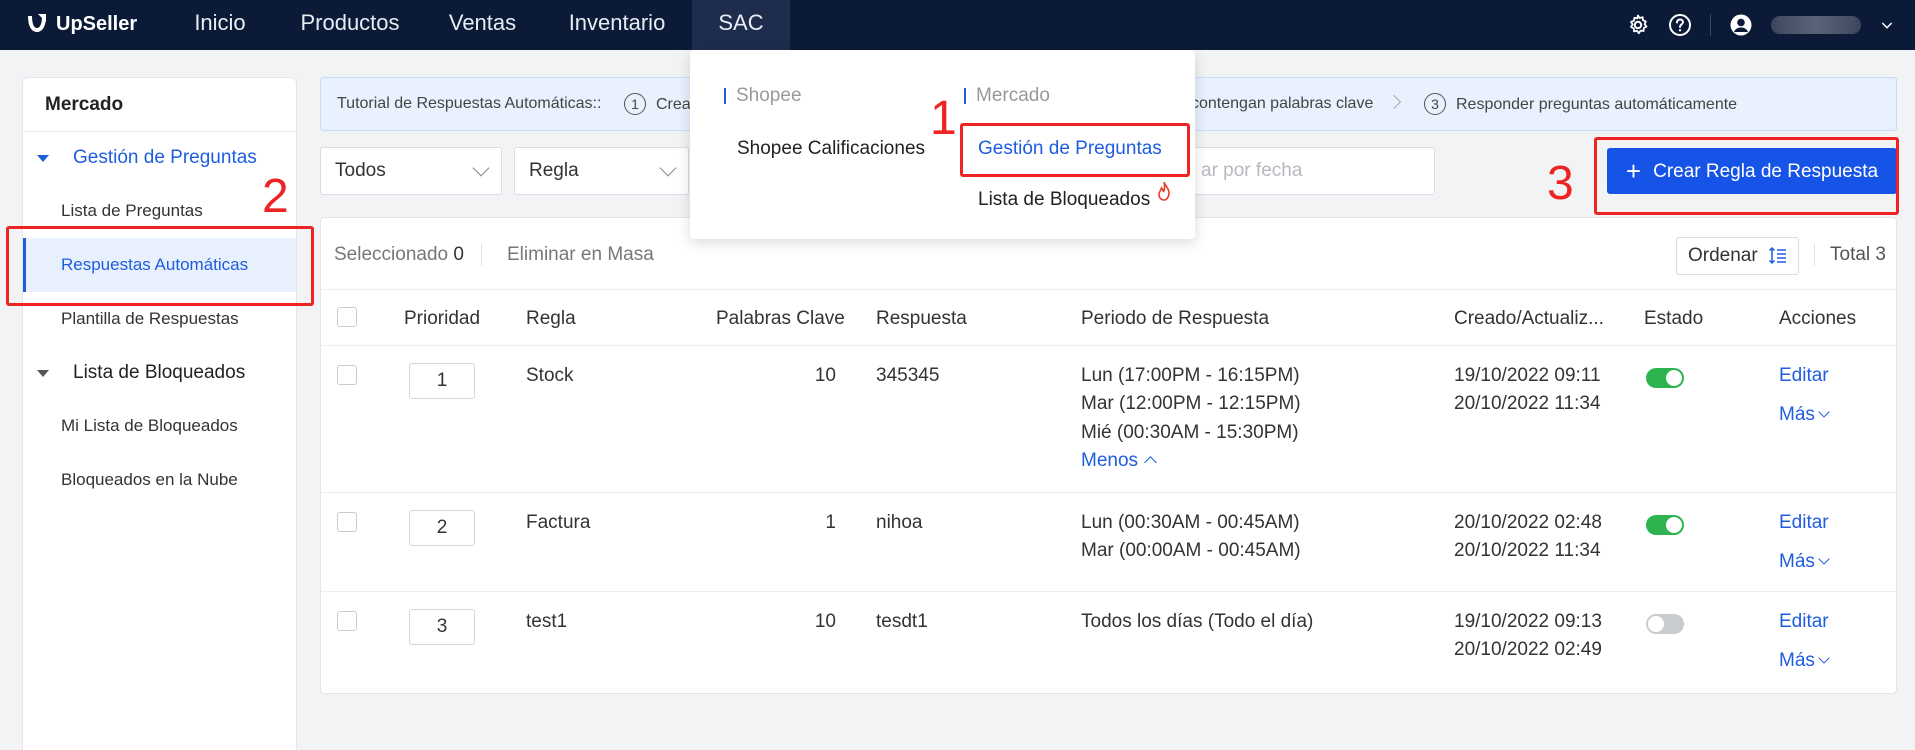 Image resolution: width=1915 pixels, height=750 pixels. What do you see at coordinates (830, 522) in the screenshot?
I see `keyword-count: 1` at bounding box center [830, 522].